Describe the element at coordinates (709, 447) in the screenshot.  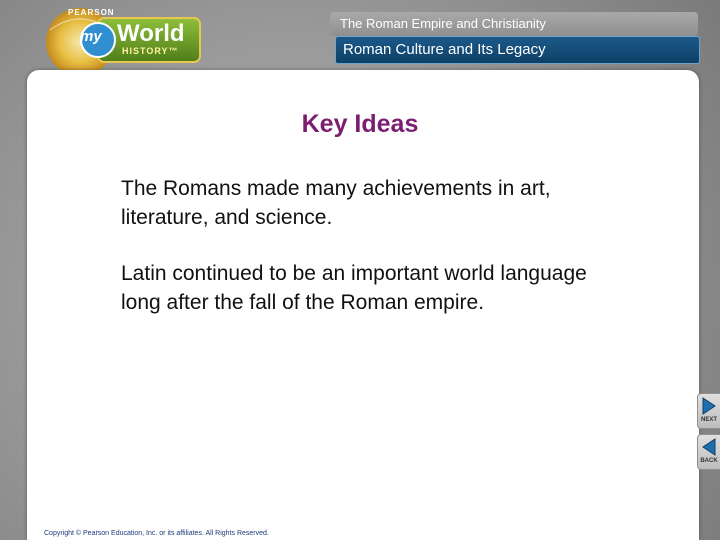
I see `back-arrow-icon` at that location.